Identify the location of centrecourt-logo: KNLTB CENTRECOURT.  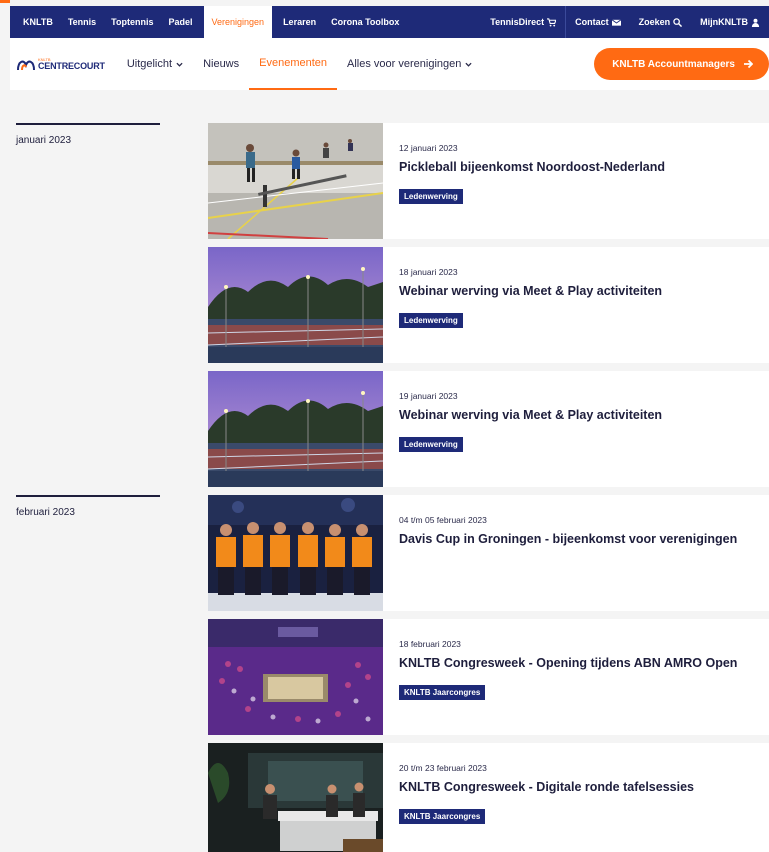
(60, 64).